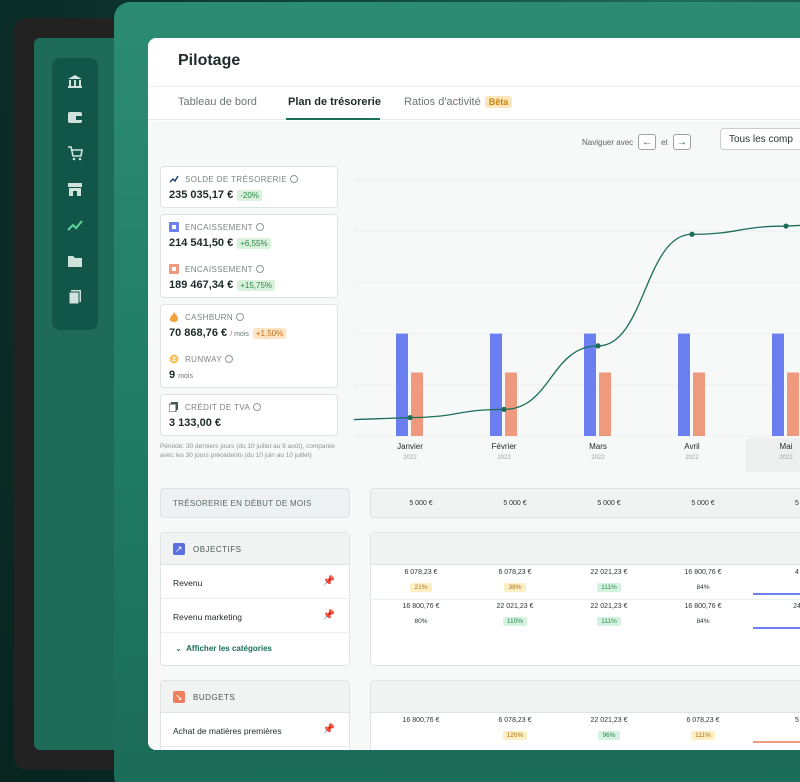 Image resolution: width=800 pixels, height=782 pixels. Describe the element at coordinates (174, 269) in the screenshot. I see `expense-square-icon` at that location.